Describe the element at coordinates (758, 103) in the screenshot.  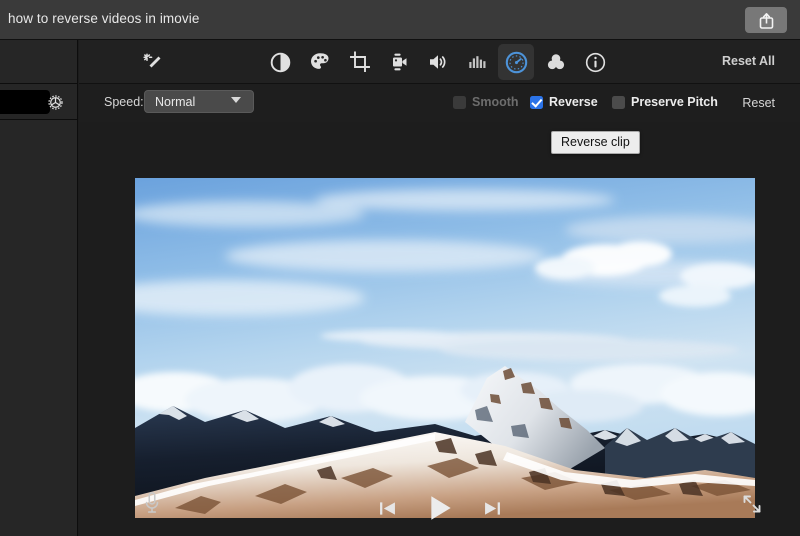
I see `reset-button: Reset` at that location.